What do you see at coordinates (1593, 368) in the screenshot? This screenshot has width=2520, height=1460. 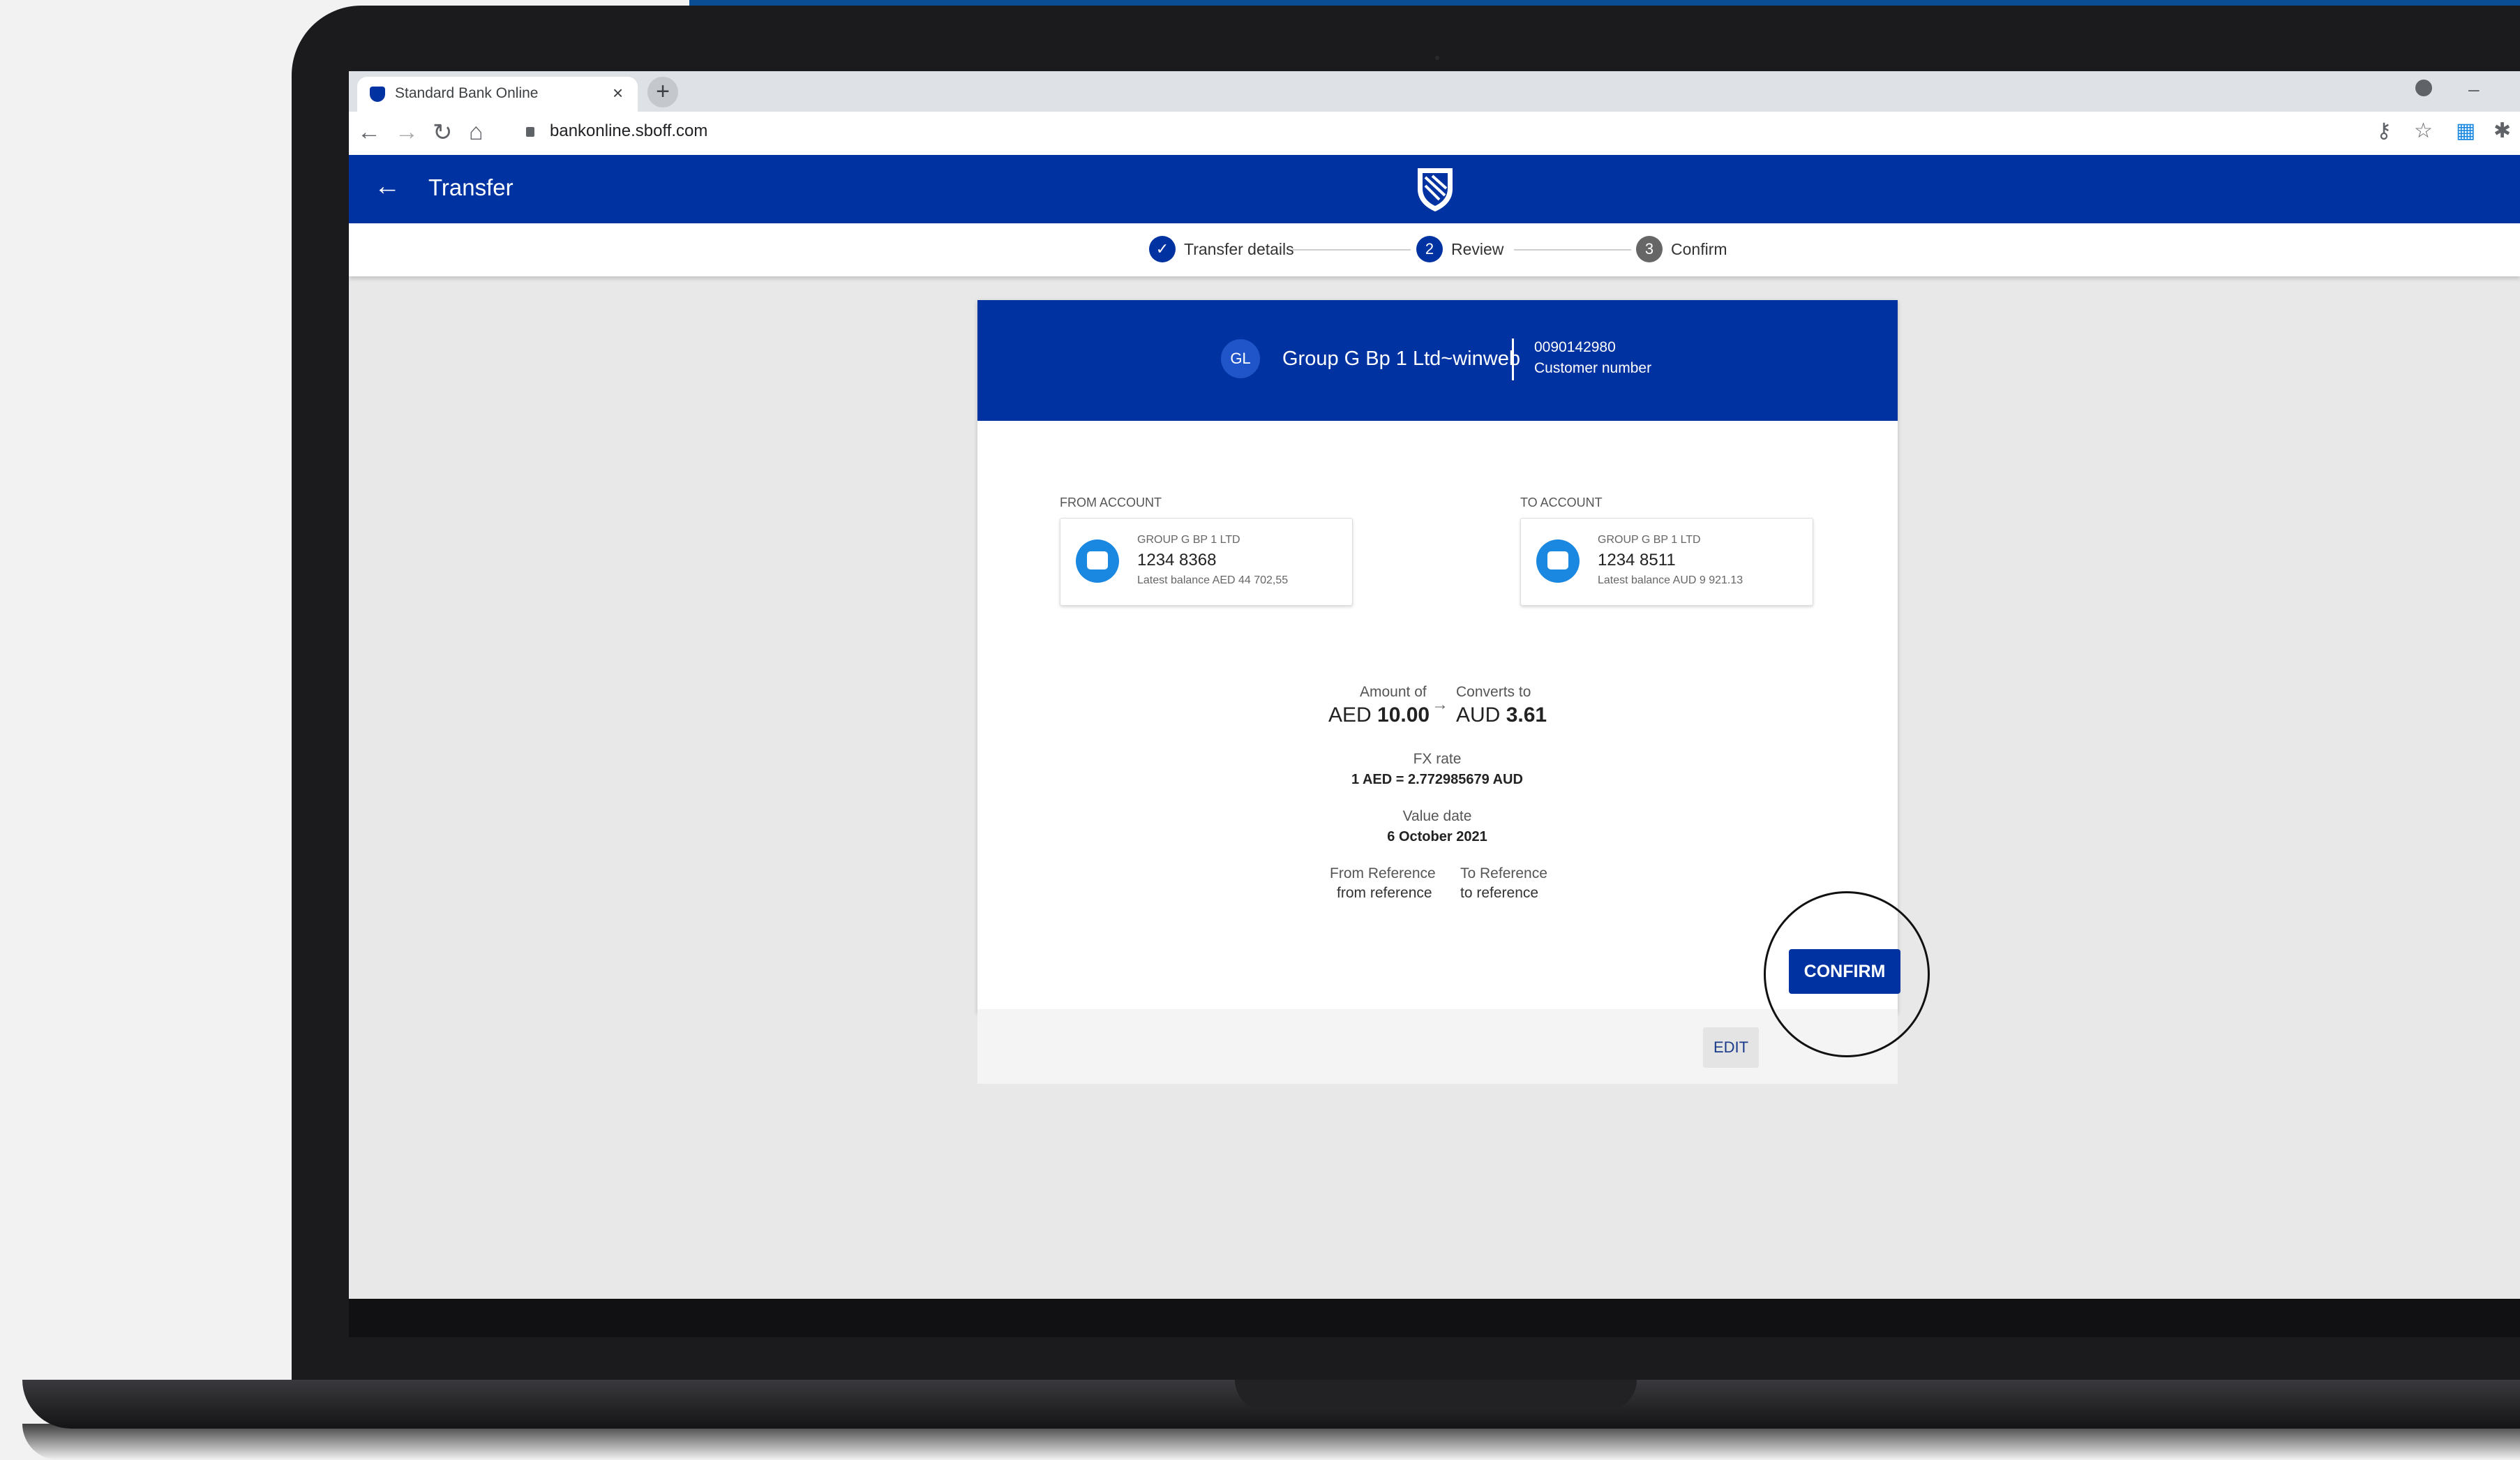 I see `customer-number-label: Customer number` at bounding box center [1593, 368].